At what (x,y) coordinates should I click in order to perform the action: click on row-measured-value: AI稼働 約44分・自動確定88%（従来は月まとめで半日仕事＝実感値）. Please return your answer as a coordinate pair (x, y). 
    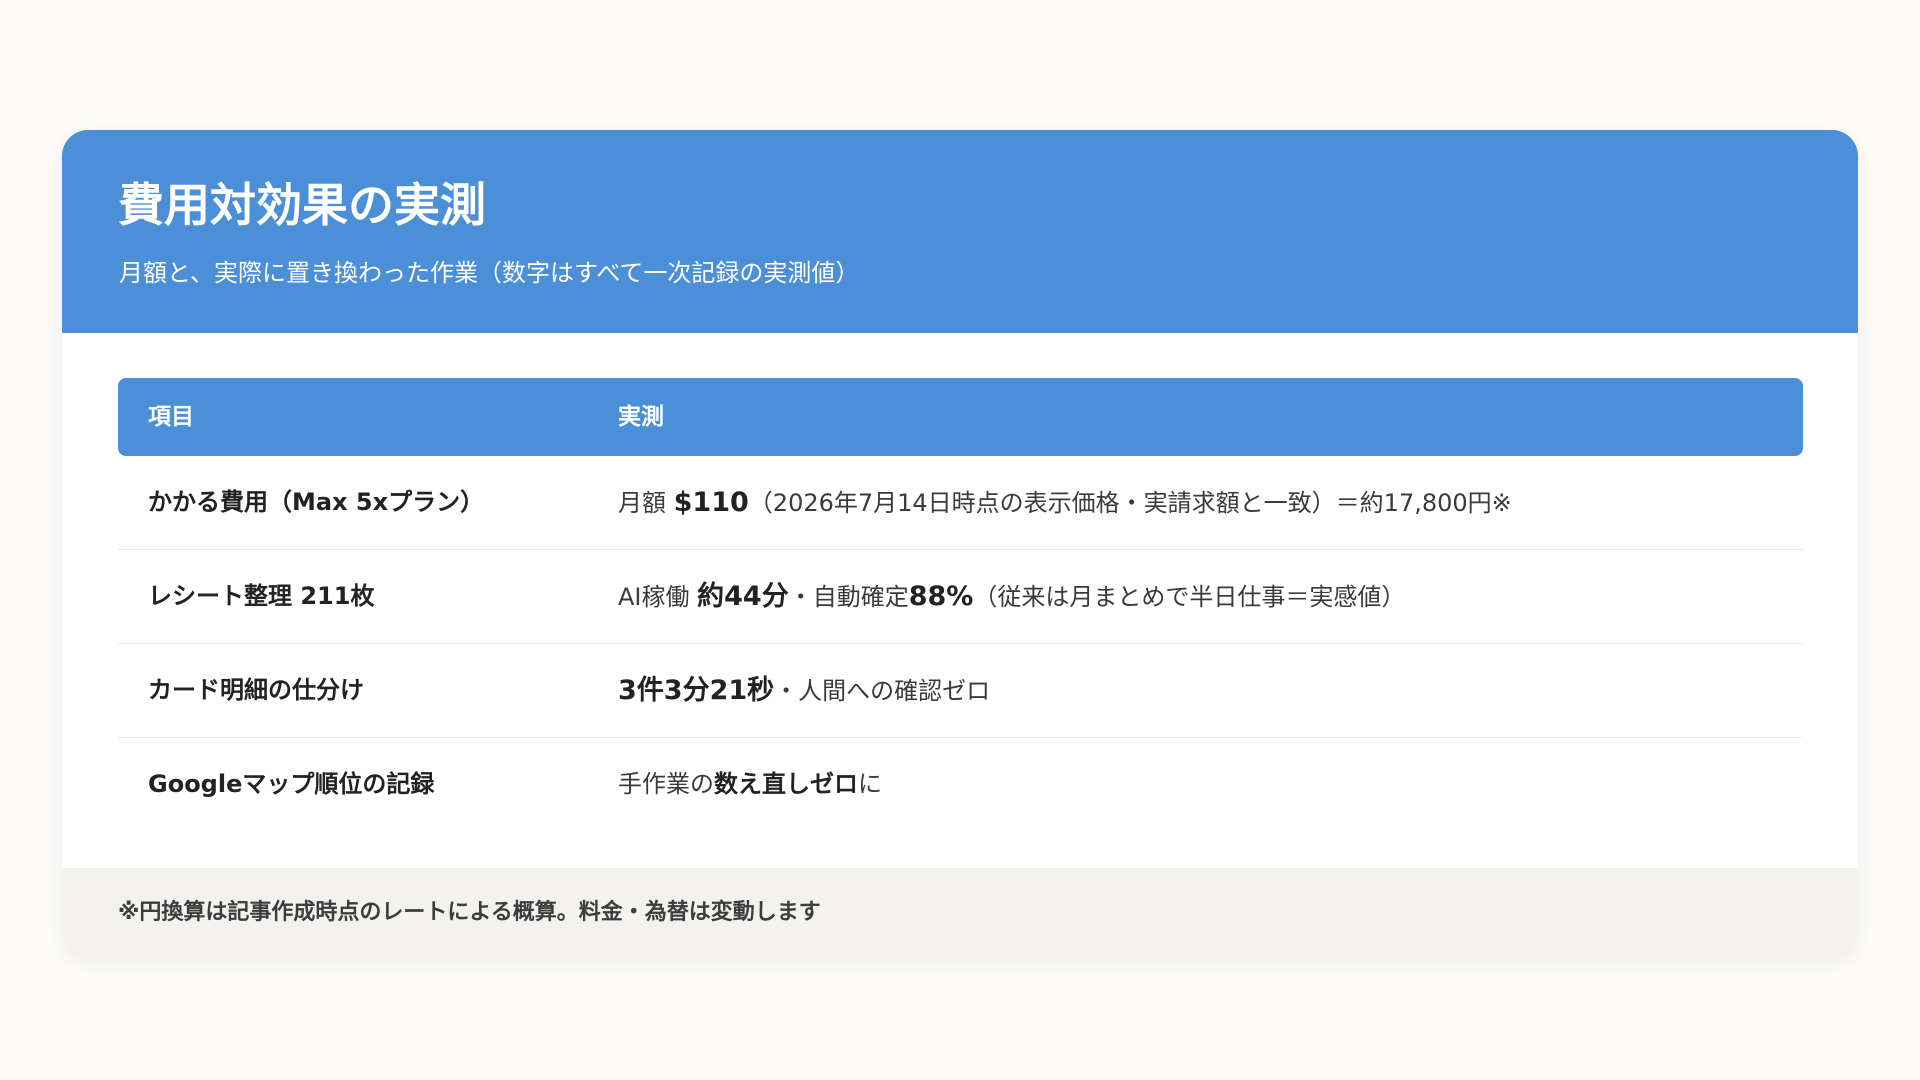
    Looking at the image, I should click on (1012, 596).